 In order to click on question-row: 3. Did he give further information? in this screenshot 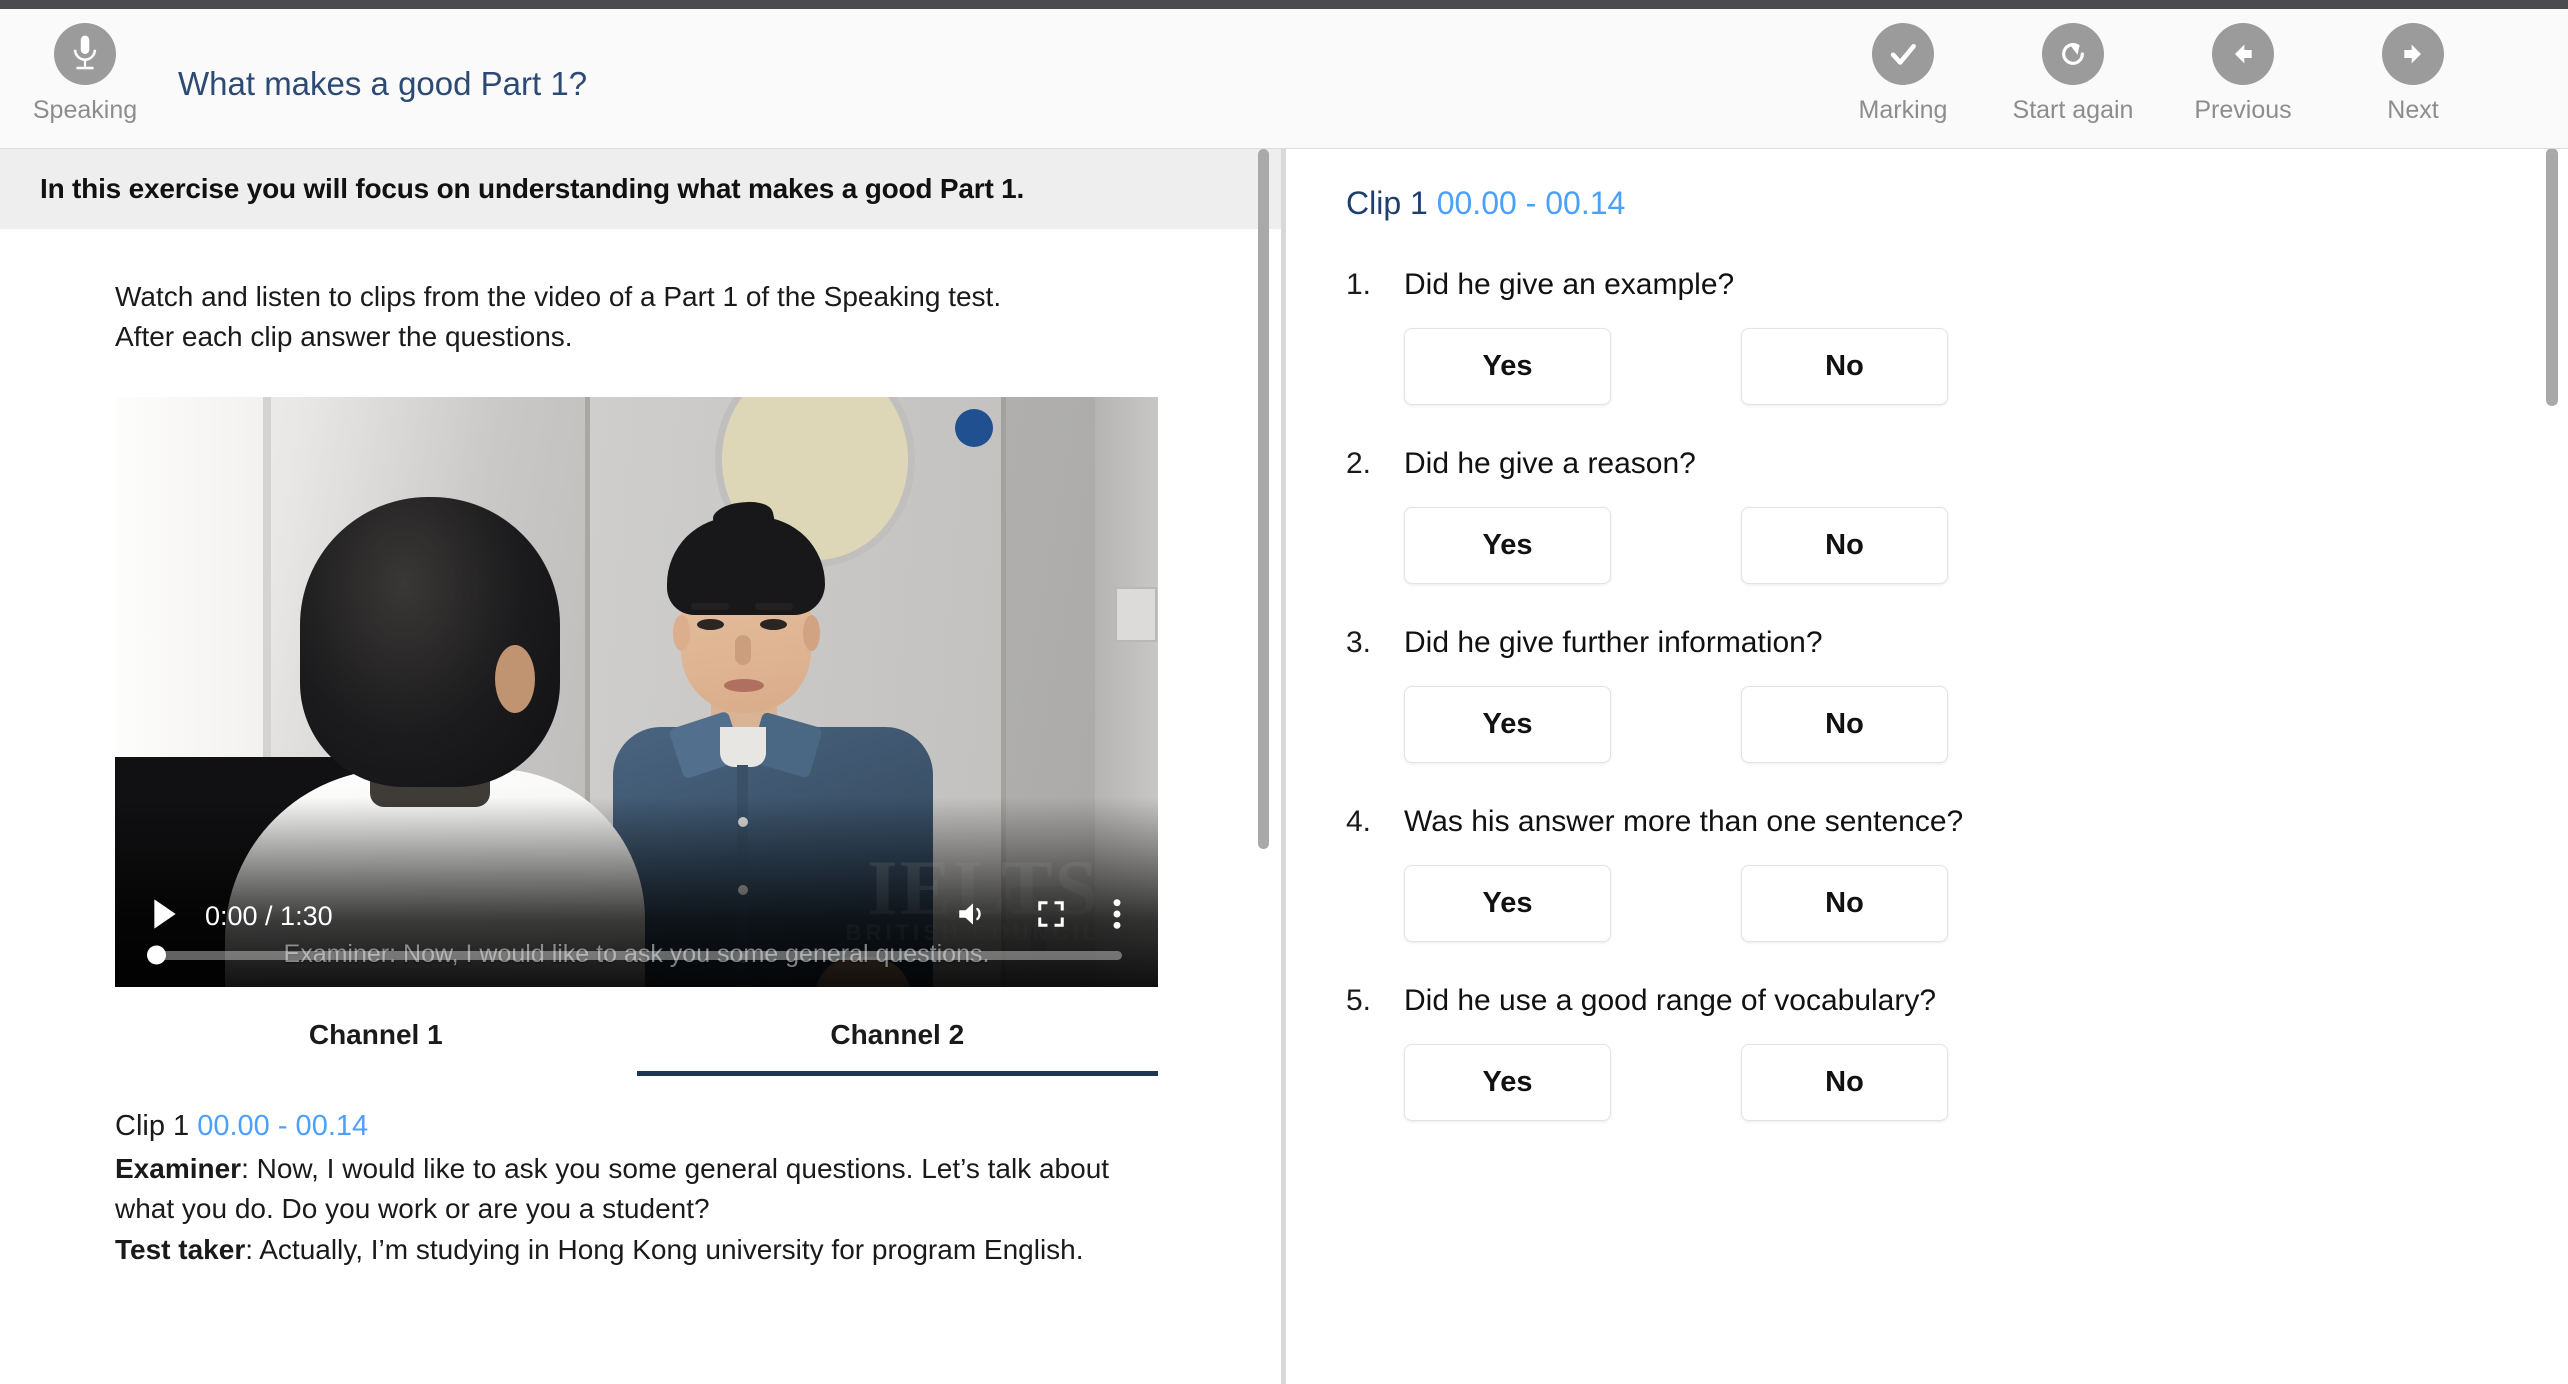, I will do `click(1957, 643)`.